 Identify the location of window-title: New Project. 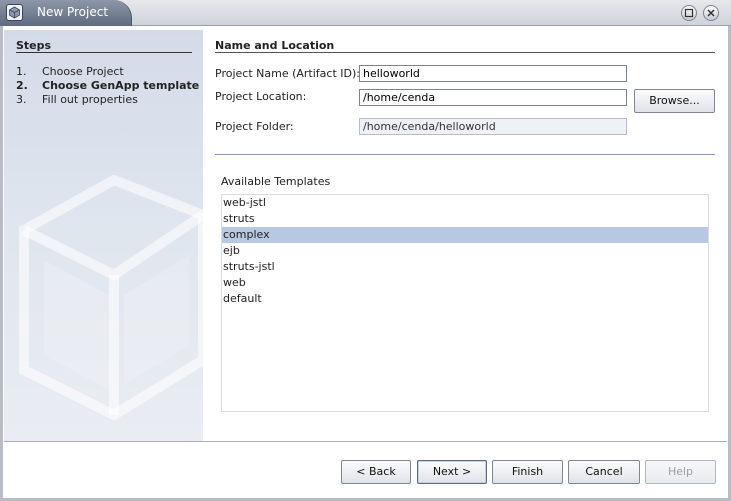
(73, 12).